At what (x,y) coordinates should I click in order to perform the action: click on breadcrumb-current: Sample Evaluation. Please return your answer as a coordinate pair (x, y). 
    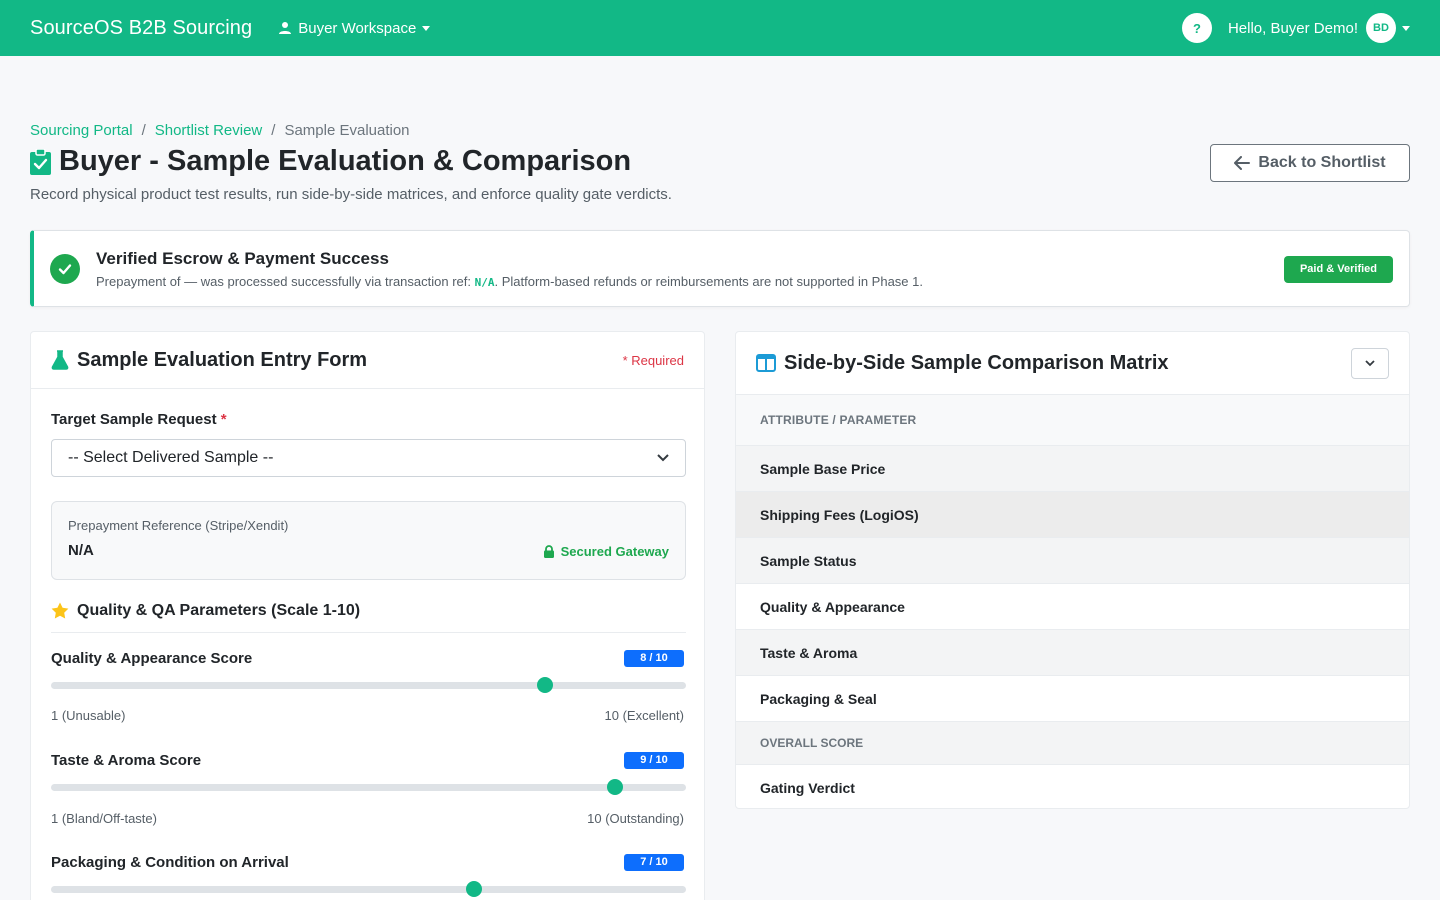
    Looking at the image, I should click on (347, 130).